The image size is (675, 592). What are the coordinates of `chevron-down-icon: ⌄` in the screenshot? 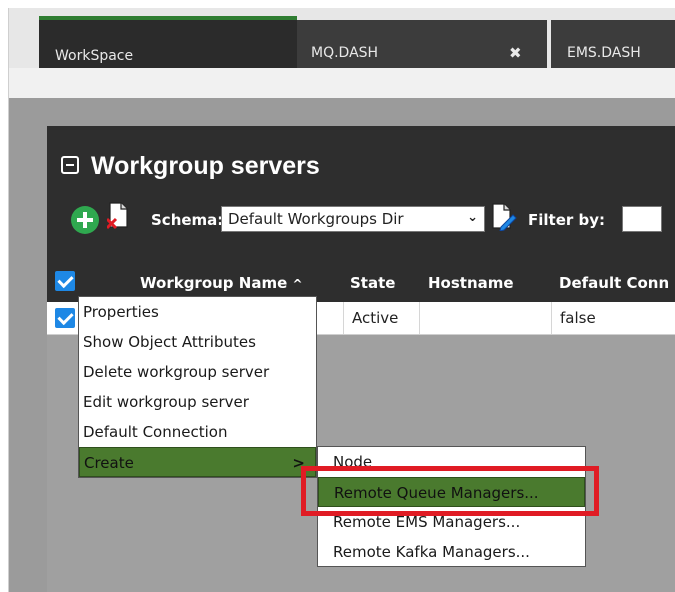 It's located at (472, 217).